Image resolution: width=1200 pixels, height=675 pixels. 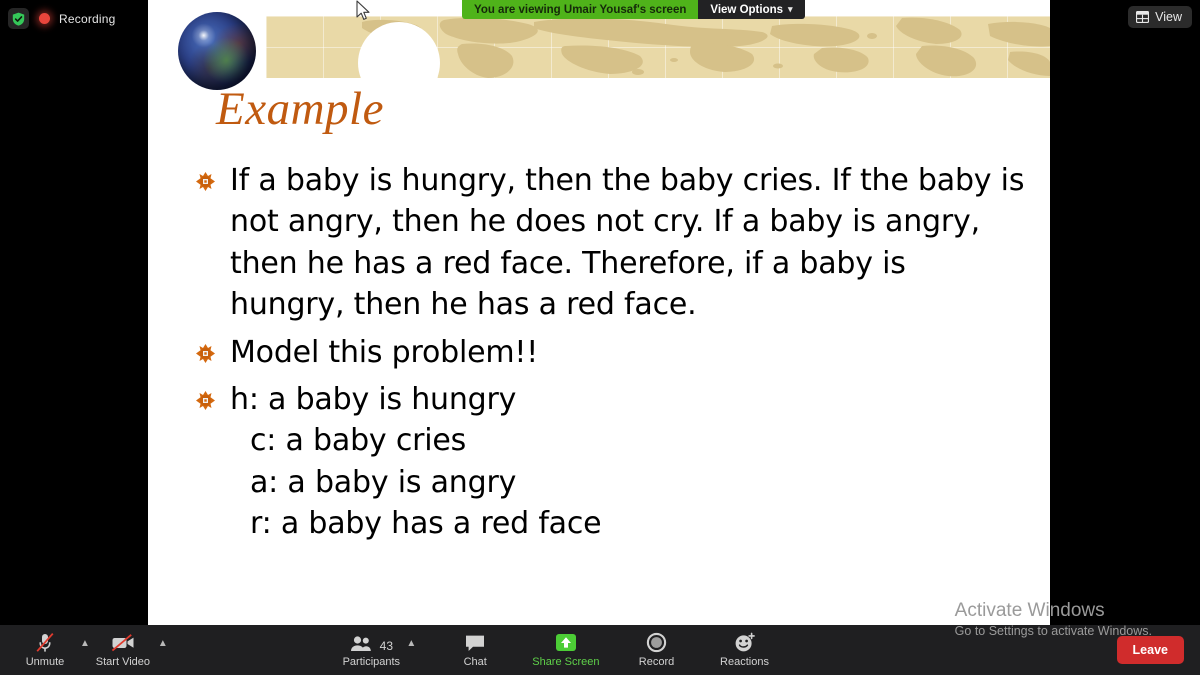 I want to click on audio-options-chevron-up-icon: ▲, so click(x=85, y=643).